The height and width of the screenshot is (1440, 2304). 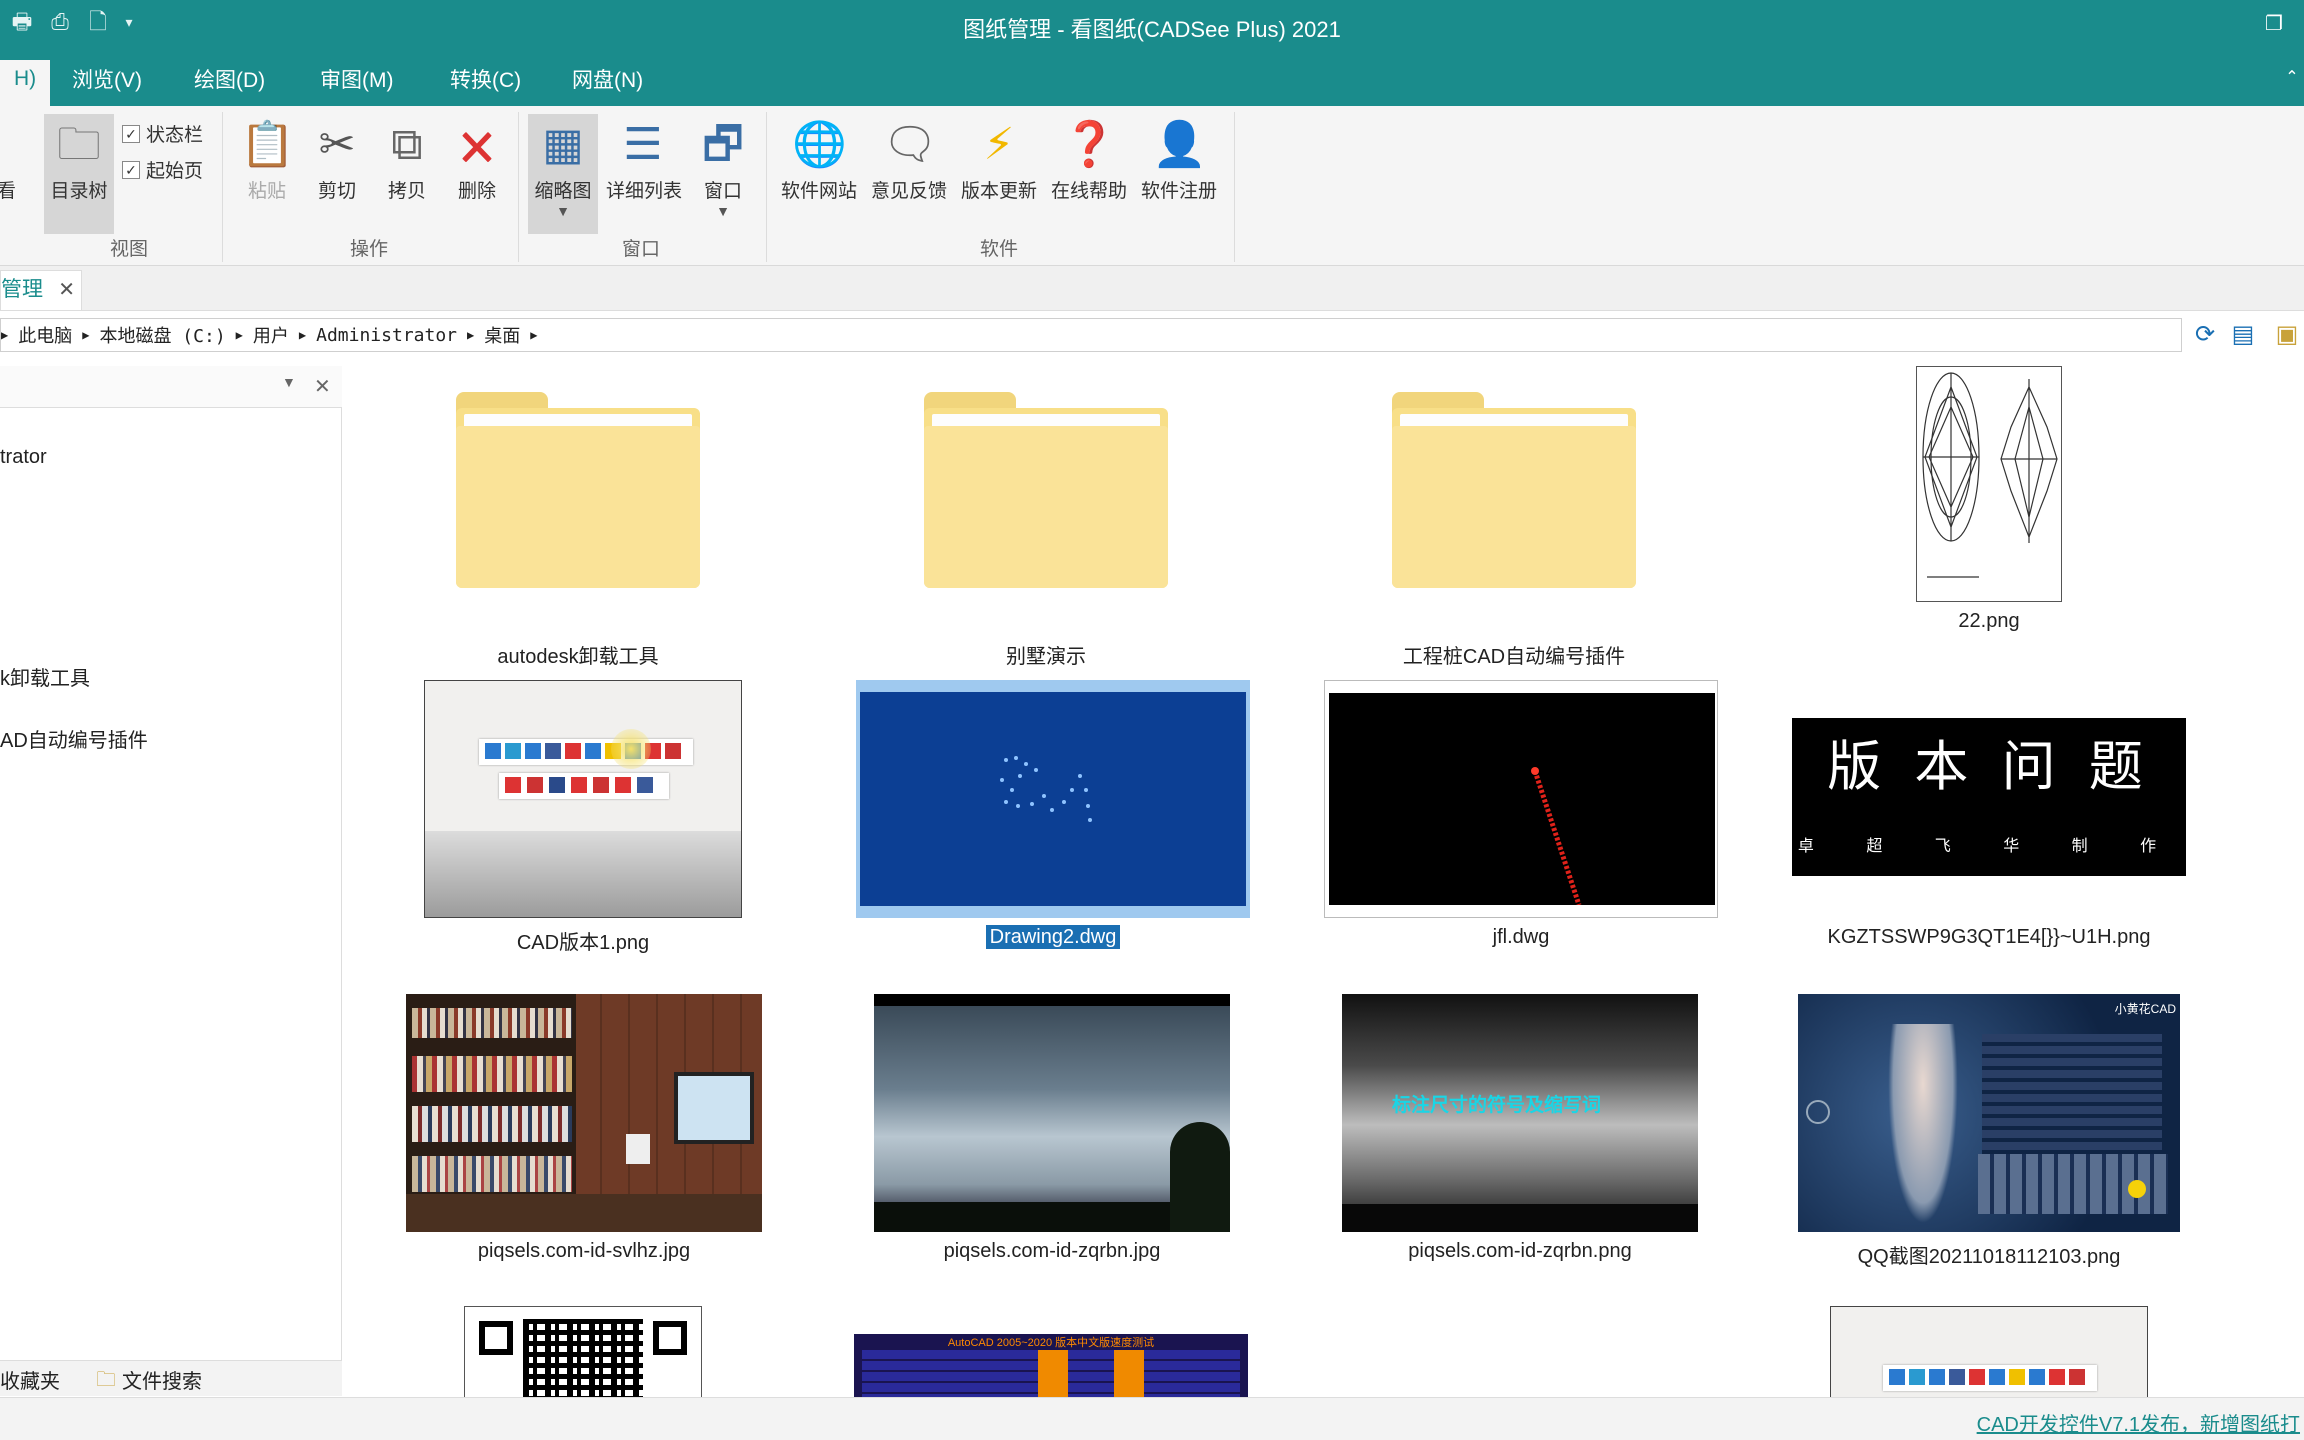 What do you see at coordinates (563, 174) in the screenshot?
I see `thumbnails-button: ▦ 缩略图 ▼` at bounding box center [563, 174].